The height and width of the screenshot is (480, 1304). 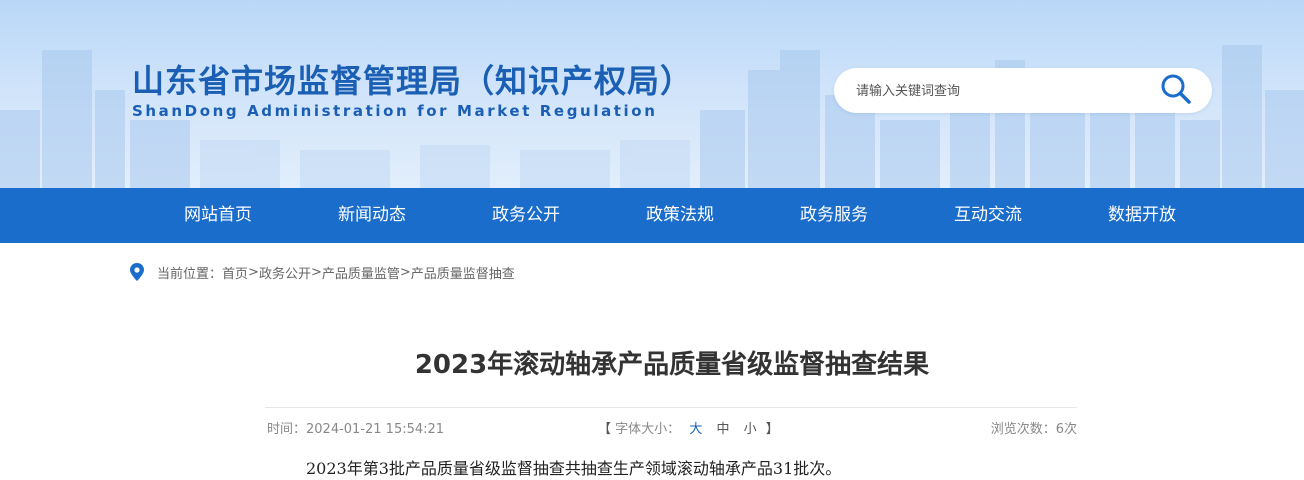 What do you see at coordinates (672, 365) in the screenshot?
I see `article-title: 2023年滚动轴承产品质量省级监督抽查结果` at bounding box center [672, 365].